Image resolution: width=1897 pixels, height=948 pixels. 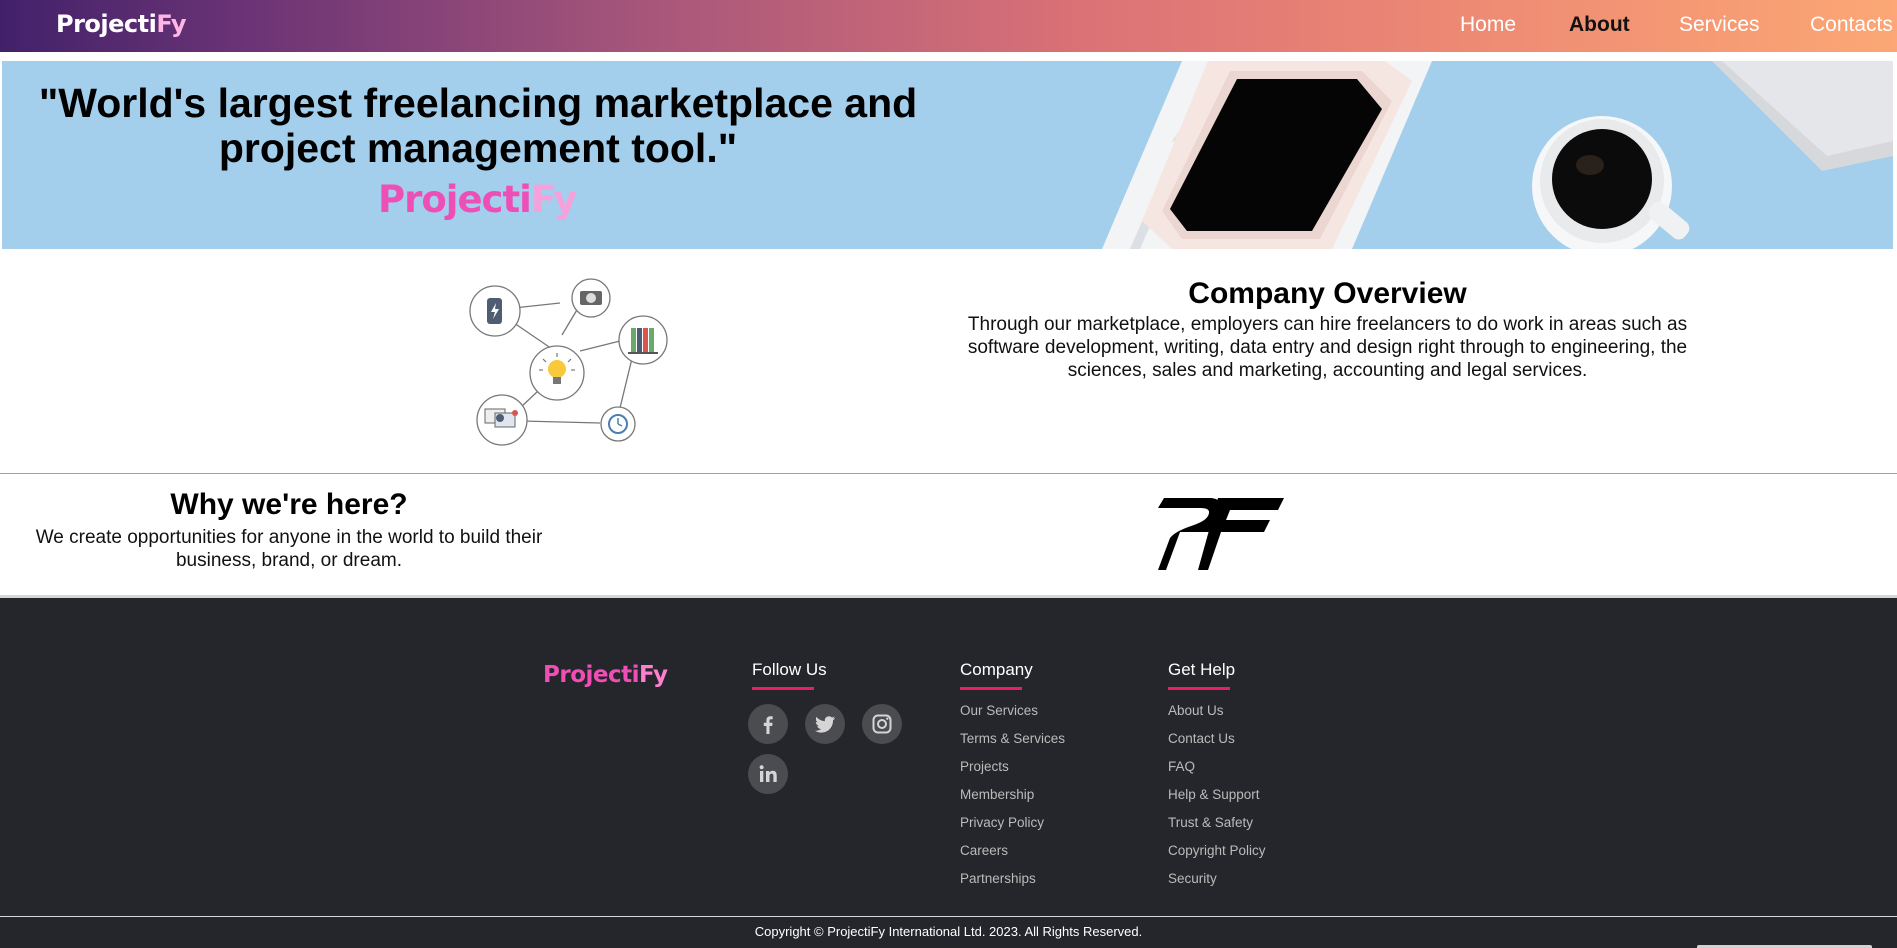 I want to click on footer-link-contact-us: Contact Us, so click(x=1217, y=739).